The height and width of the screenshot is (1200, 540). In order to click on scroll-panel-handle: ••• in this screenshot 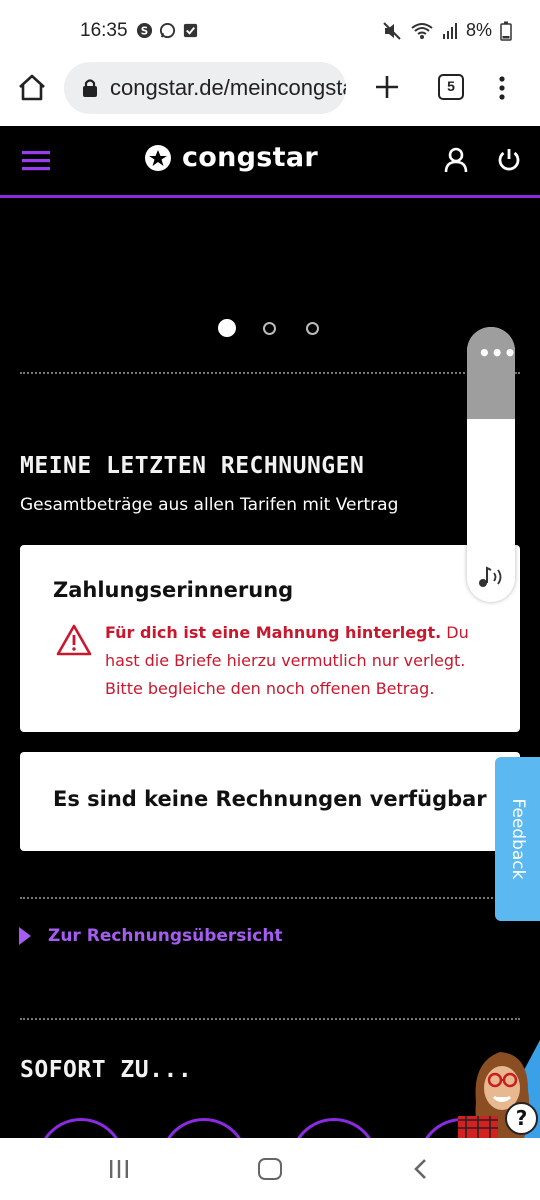, I will do `click(491, 373)`.